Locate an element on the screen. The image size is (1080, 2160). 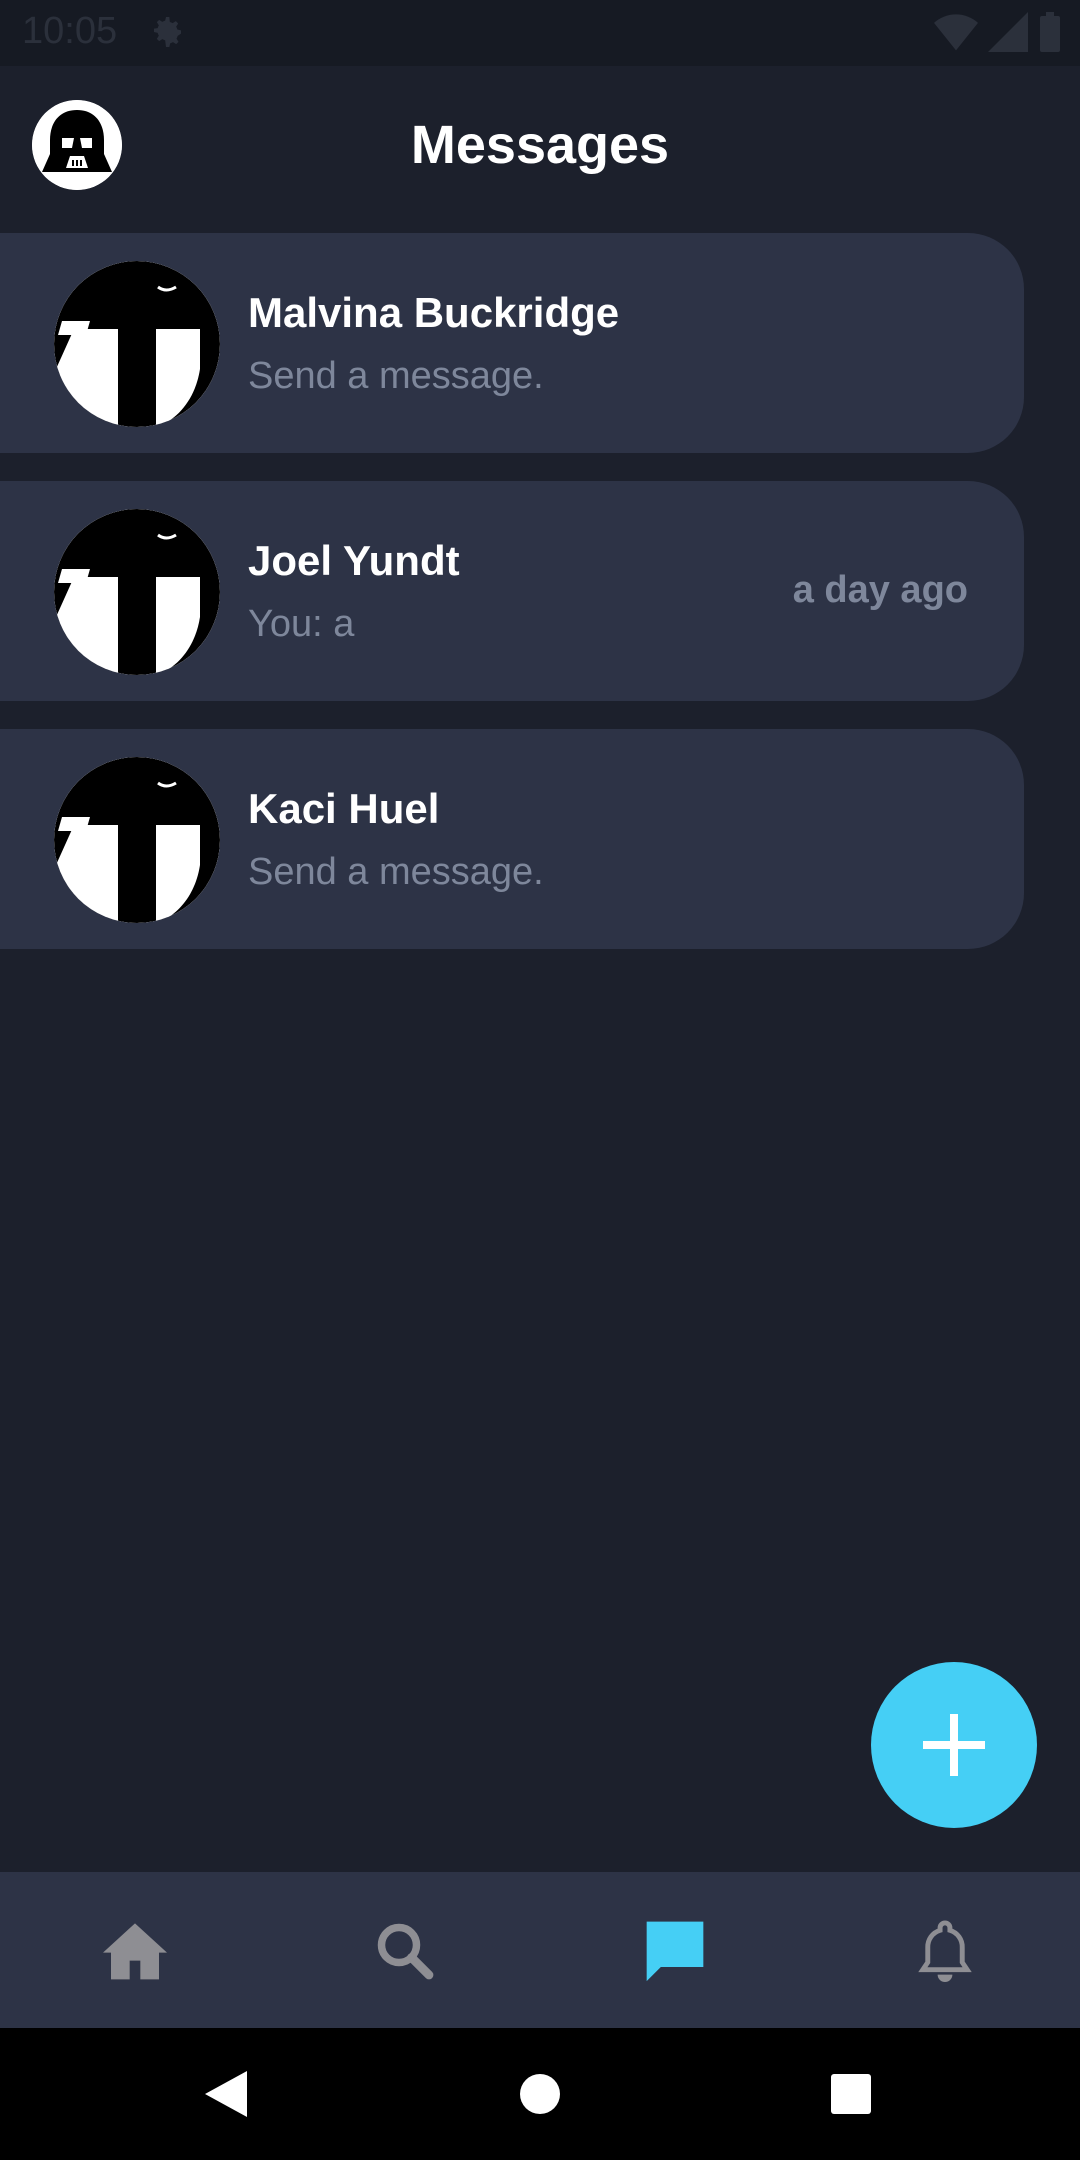
wifi-icon is located at coordinates (956, 34).